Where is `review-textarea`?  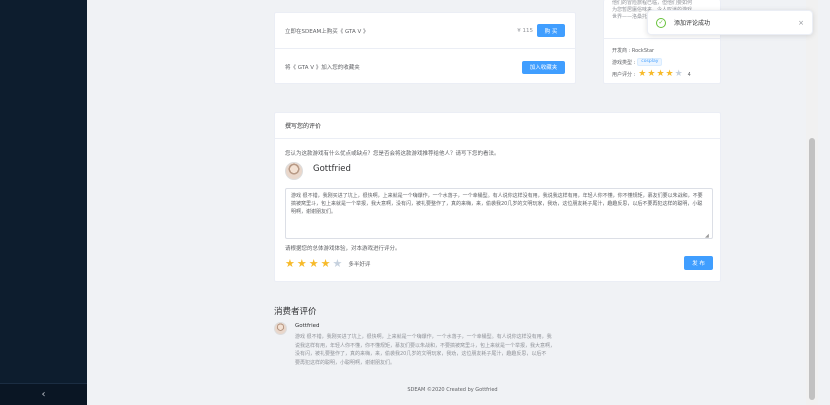
review-textarea is located at coordinates (499, 213).